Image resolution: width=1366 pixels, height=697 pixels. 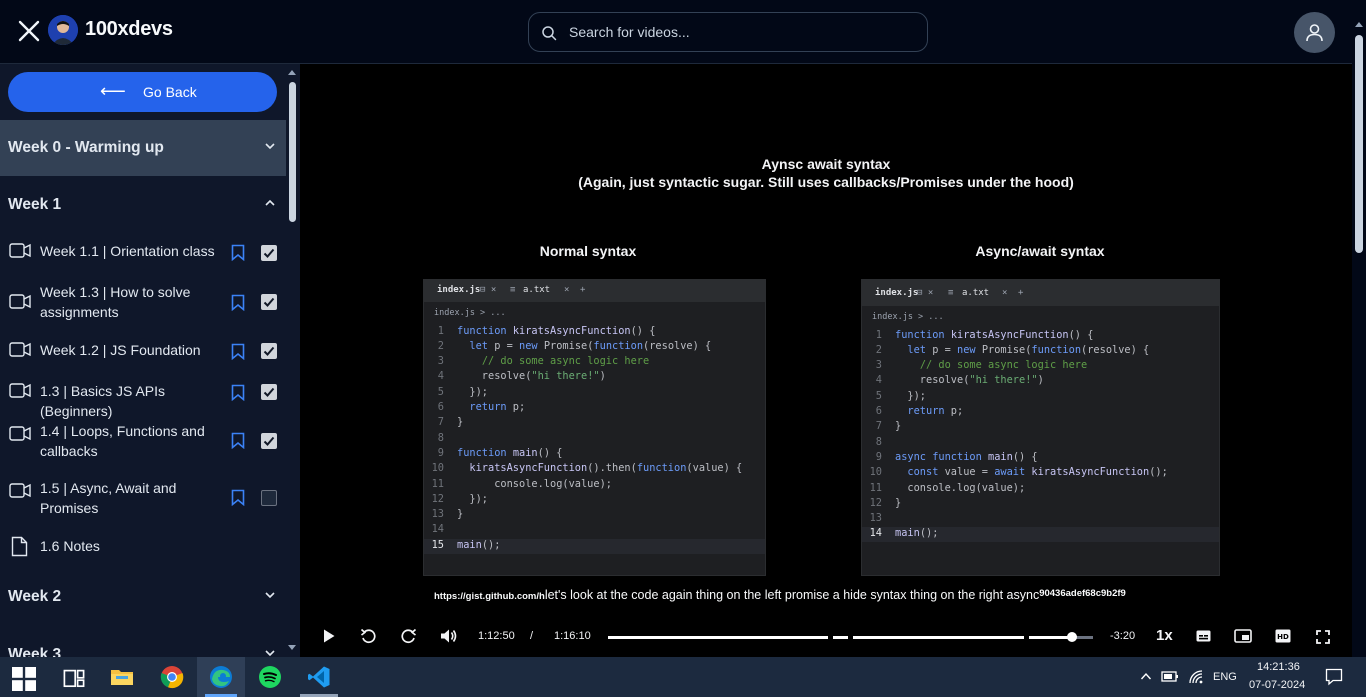 What do you see at coordinates (1334, 677) in the screenshot?
I see `notifications-icon` at bounding box center [1334, 677].